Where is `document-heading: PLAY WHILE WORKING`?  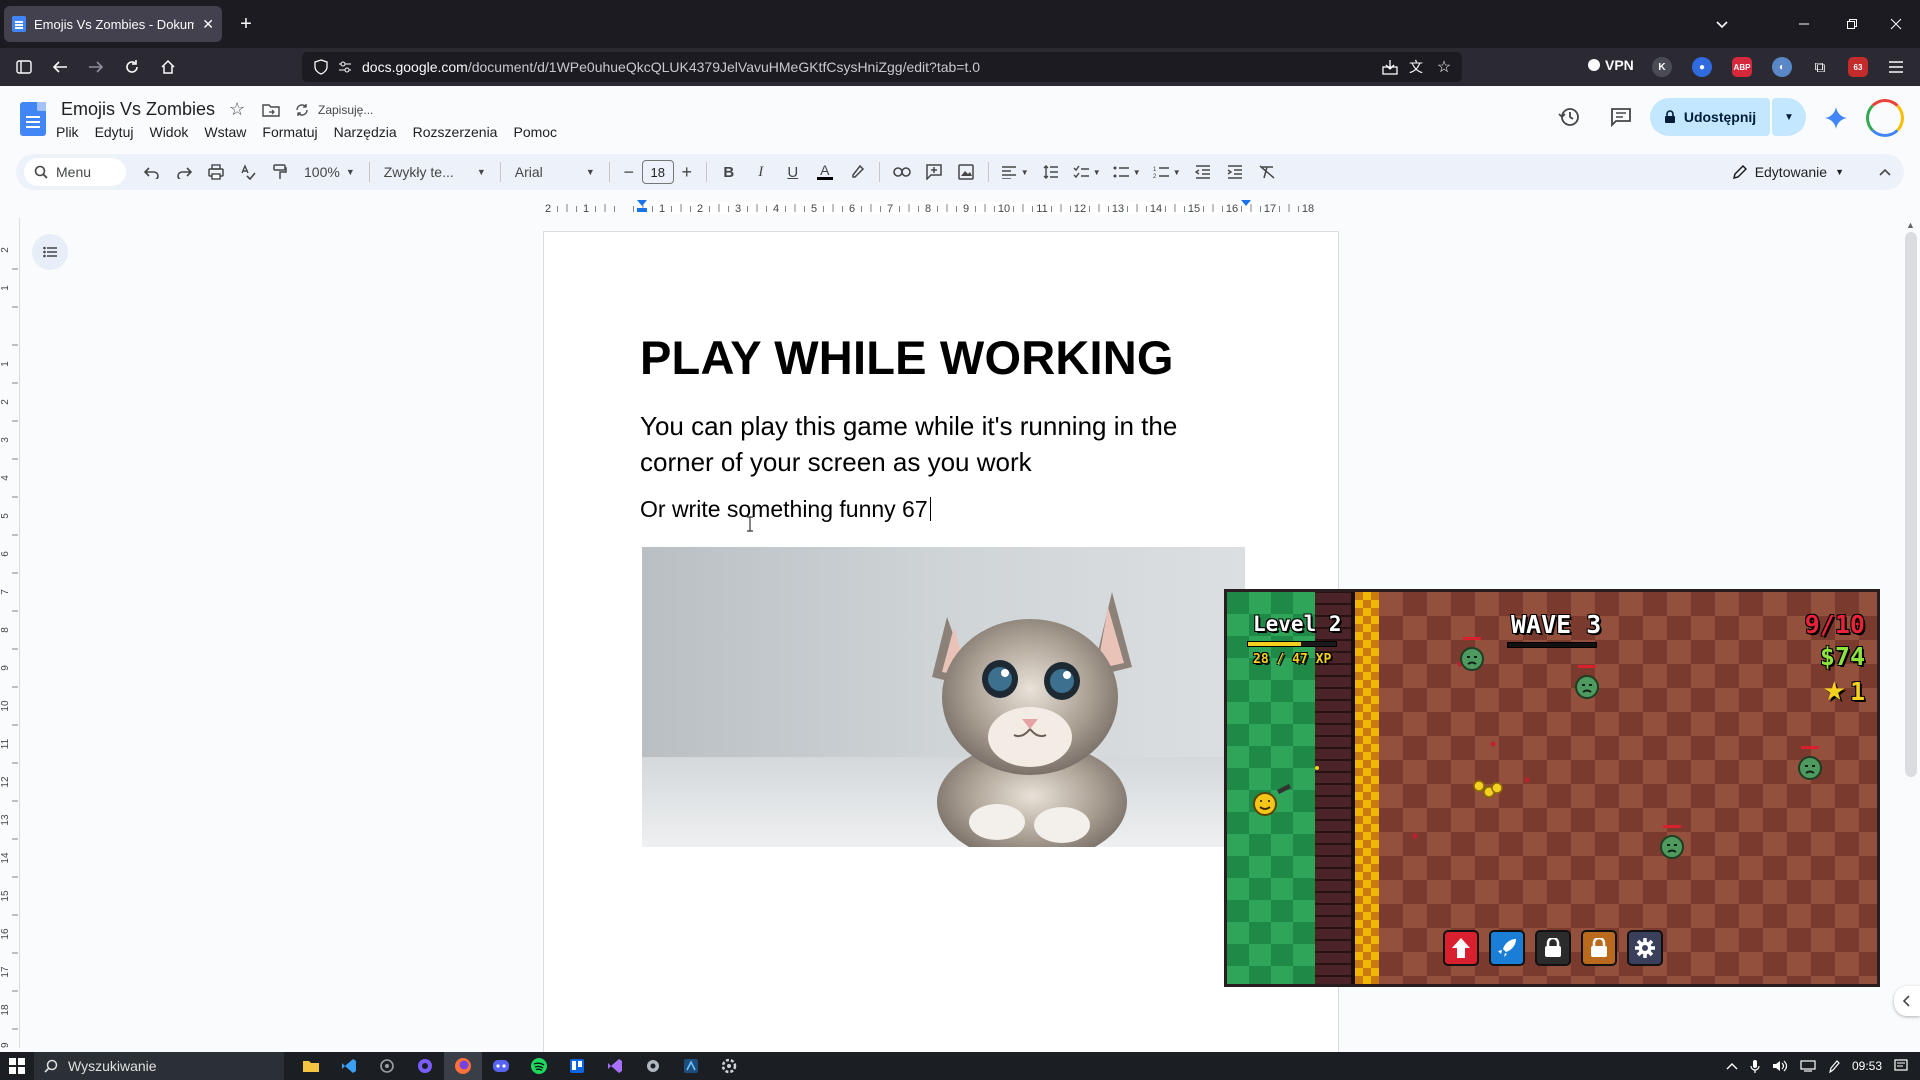 document-heading: PLAY WHILE WORKING is located at coordinates (907, 357).